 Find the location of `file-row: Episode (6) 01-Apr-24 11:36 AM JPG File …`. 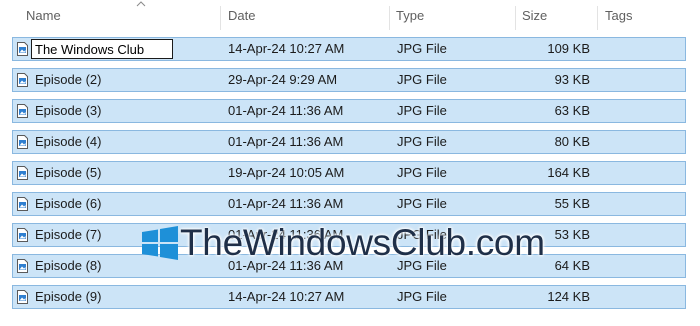

file-row: Episode (6) 01-Apr-24 11:36 AM JPG File … is located at coordinates (349, 204).